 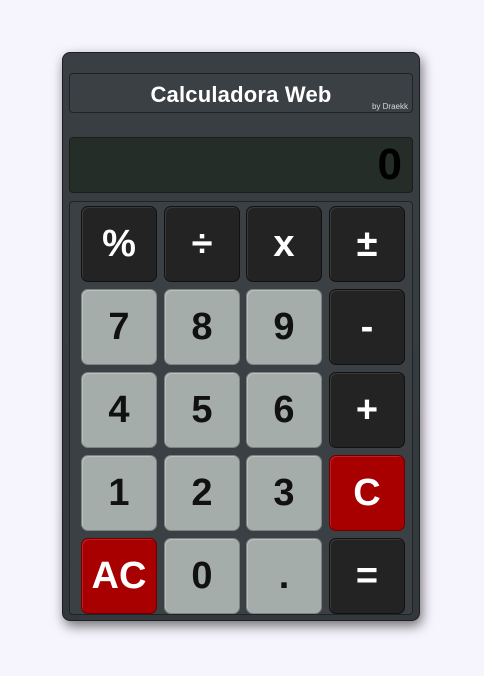 What do you see at coordinates (202, 327) in the screenshot?
I see `digit-8-button: 8` at bounding box center [202, 327].